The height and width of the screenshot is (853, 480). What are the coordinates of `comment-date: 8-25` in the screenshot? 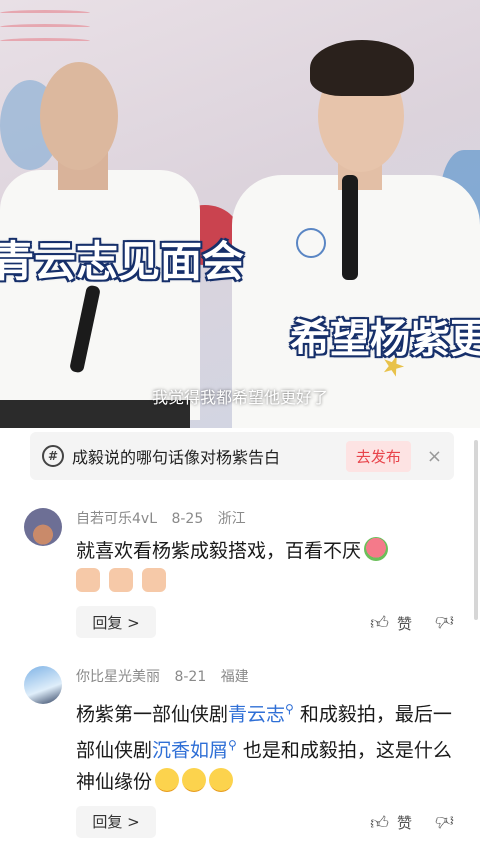 It's located at (187, 519).